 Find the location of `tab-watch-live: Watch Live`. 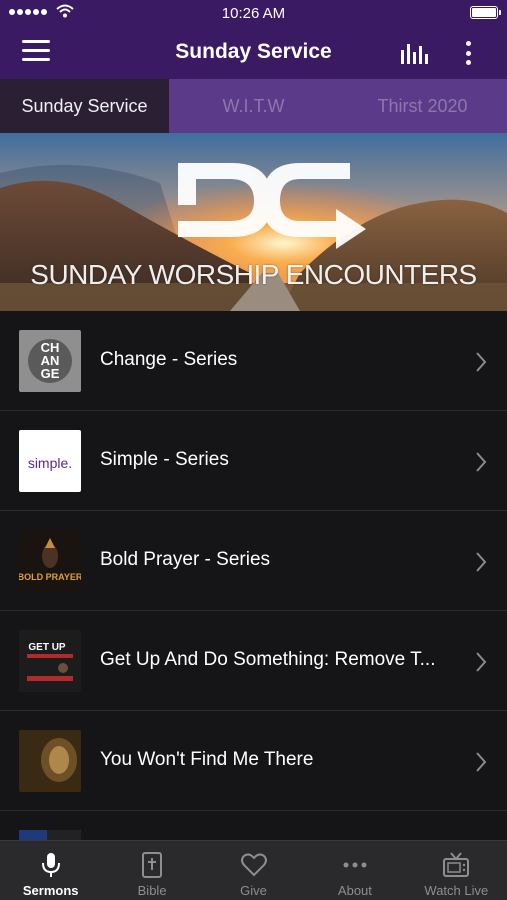

tab-watch-live: Watch Live is located at coordinates (456, 870).